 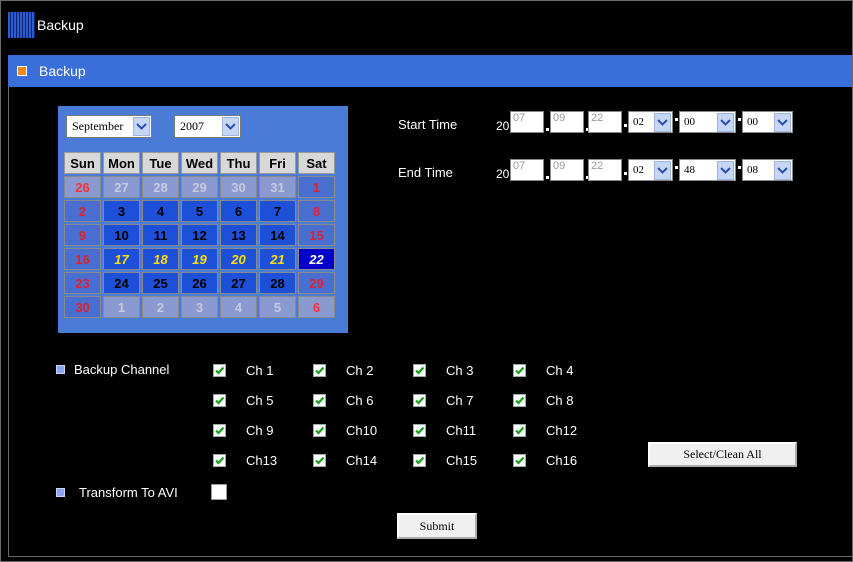 I want to click on calendar-day: 22, so click(x=316, y=259).